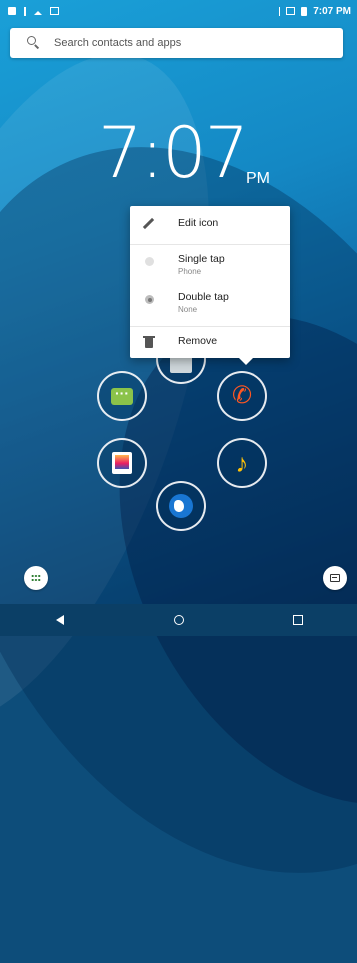  What do you see at coordinates (201, 259) in the screenshot?
I see `menu-item-label: Single tap` at bounding box center [201, 259].